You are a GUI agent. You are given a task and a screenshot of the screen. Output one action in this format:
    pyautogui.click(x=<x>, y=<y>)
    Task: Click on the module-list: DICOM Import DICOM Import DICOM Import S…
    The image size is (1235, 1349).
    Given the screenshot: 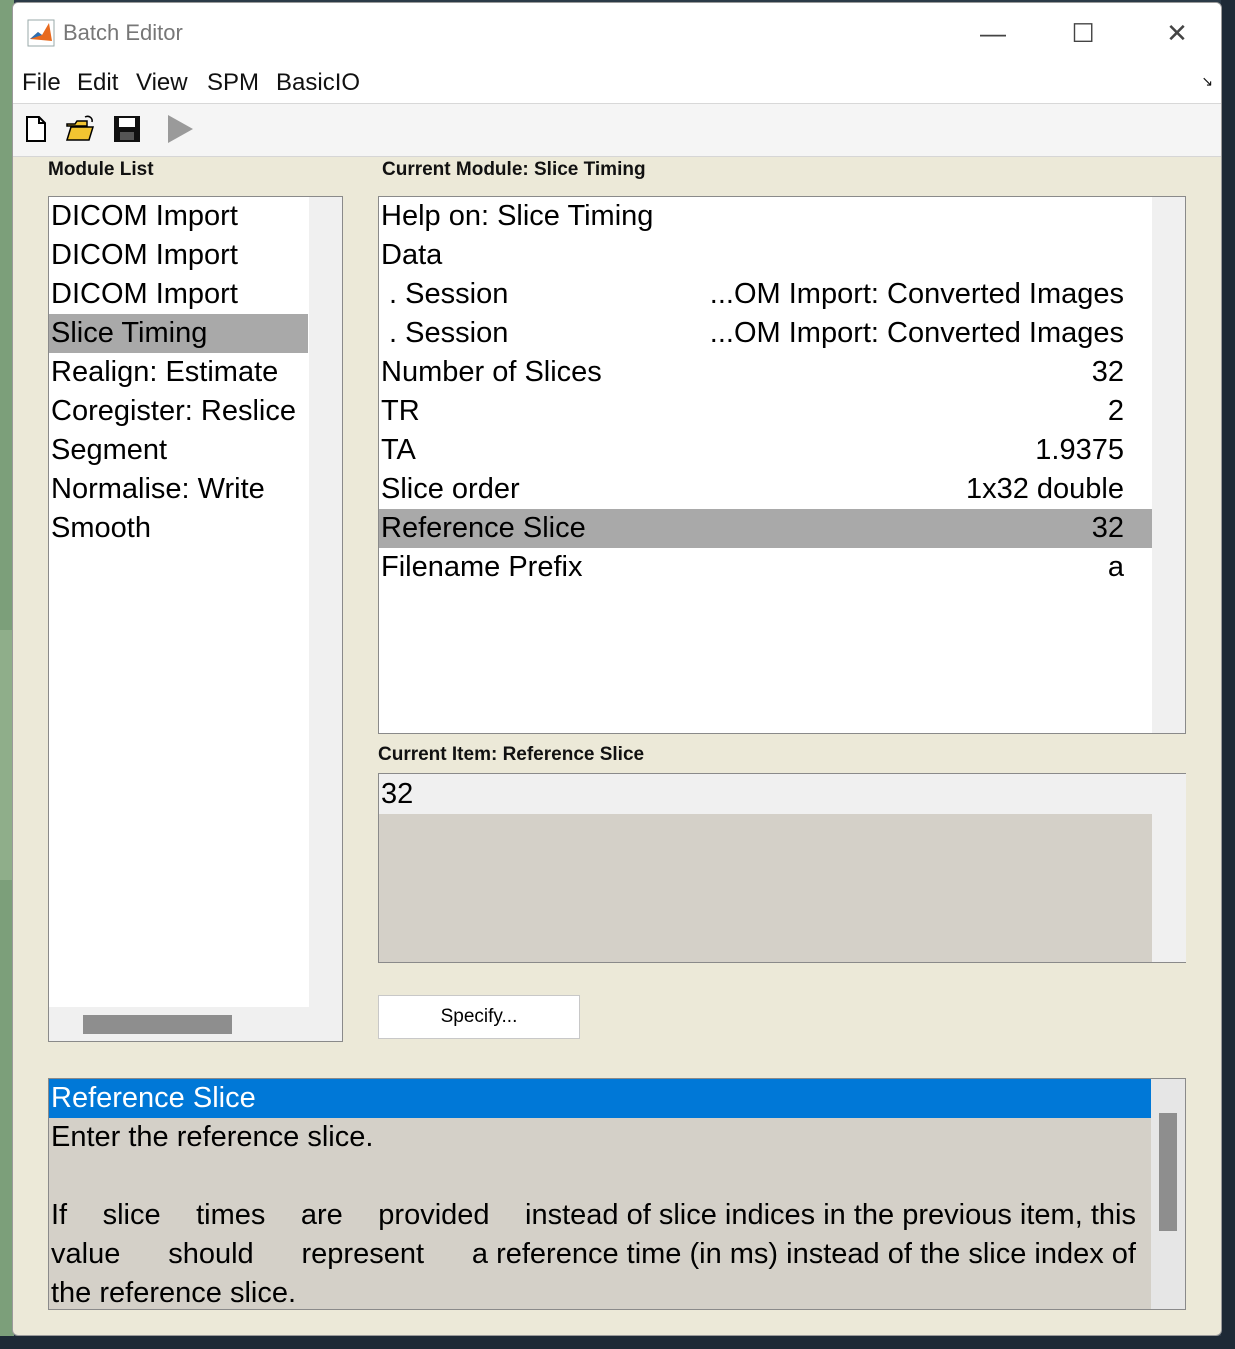 What is the action you would take?
    pyautogui.click(x=195, y=619)
    